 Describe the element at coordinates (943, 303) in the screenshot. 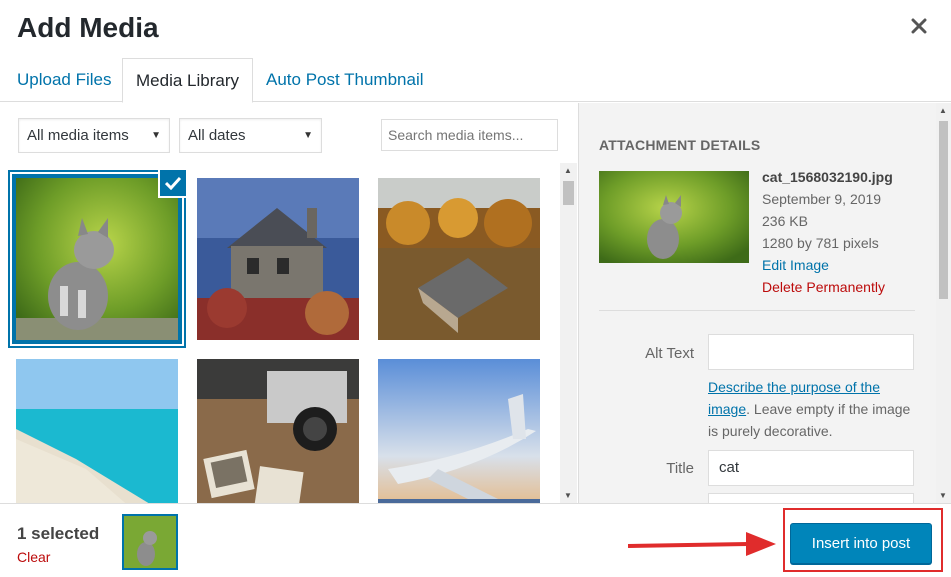

I see `details-scrollbar: ▲ ▼` at that location.